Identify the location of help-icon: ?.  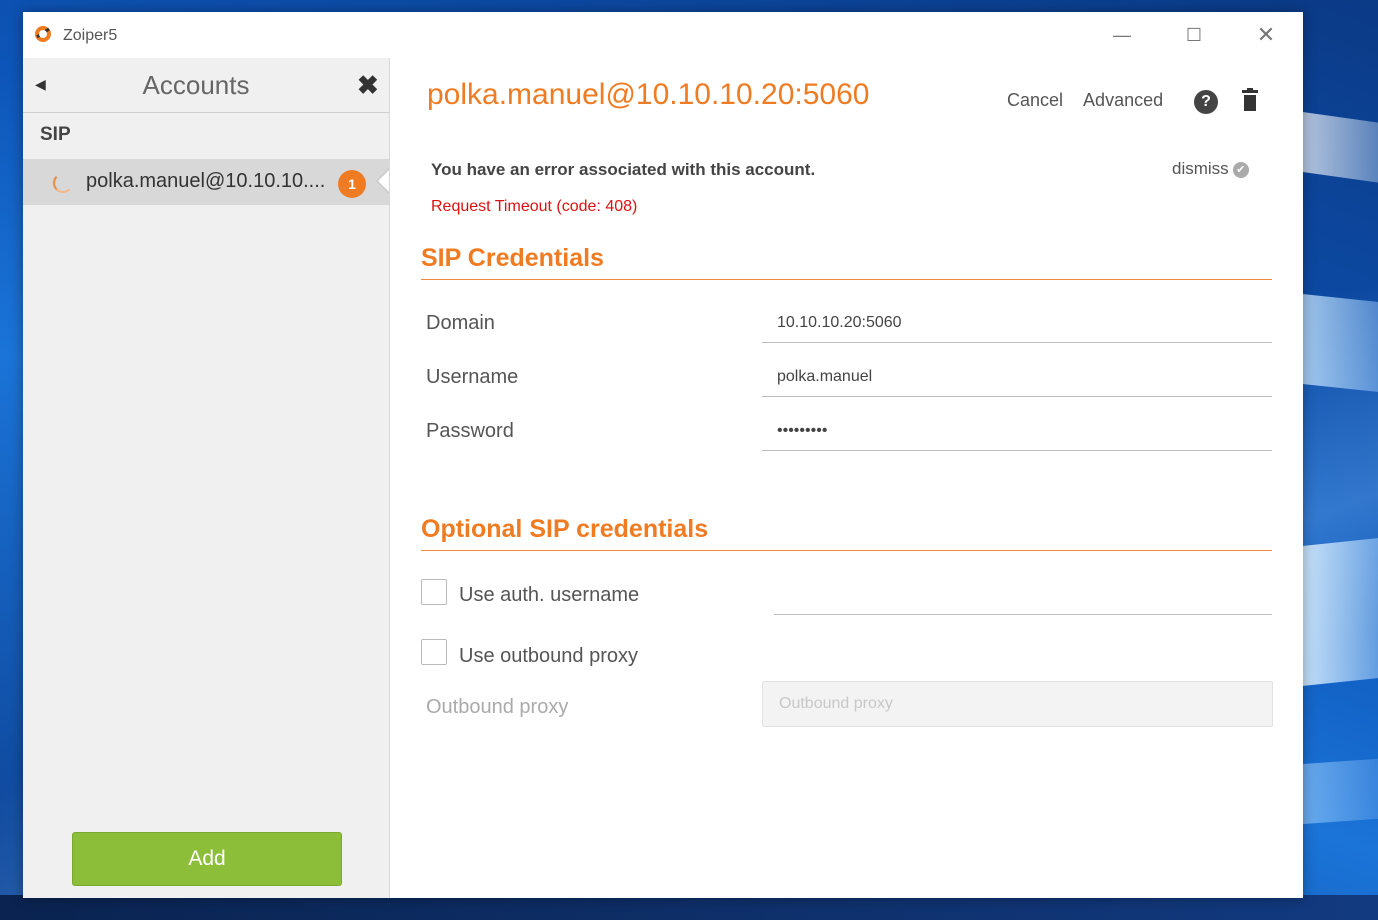
(1206, 102).